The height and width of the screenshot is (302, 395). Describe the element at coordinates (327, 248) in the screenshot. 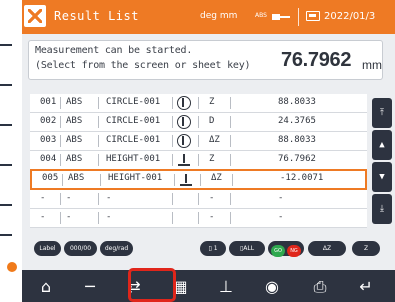

I see `delta-z-chip: ΔZ` at that location.